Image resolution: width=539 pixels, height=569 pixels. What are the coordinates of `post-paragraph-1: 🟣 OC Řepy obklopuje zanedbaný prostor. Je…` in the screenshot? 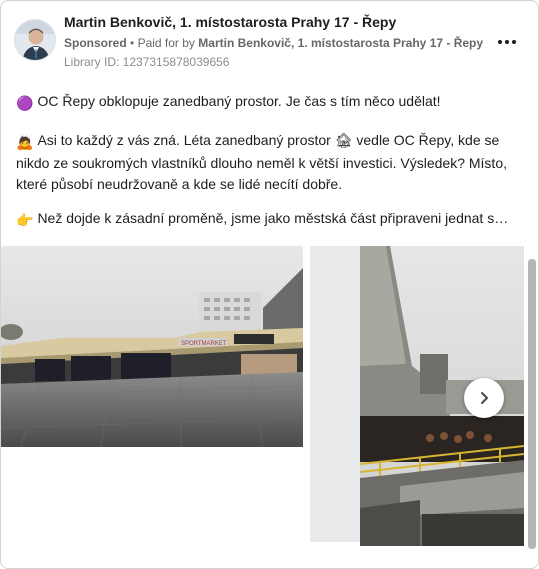 It's located at (272, 102).